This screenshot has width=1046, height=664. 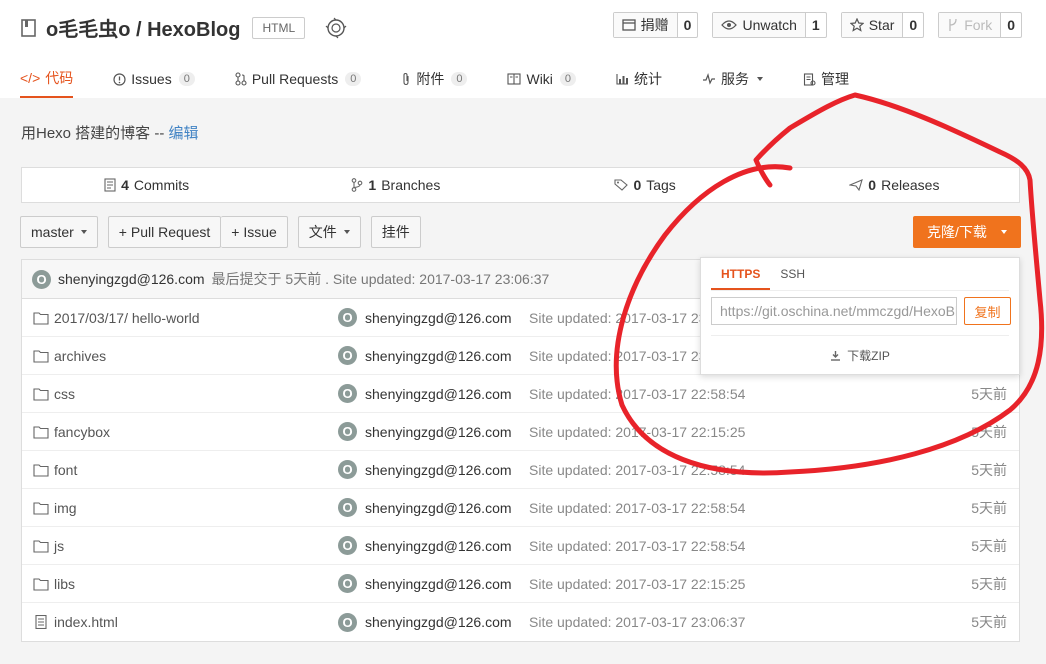 I want to click on repo-icon, so click(x=28, y=27).